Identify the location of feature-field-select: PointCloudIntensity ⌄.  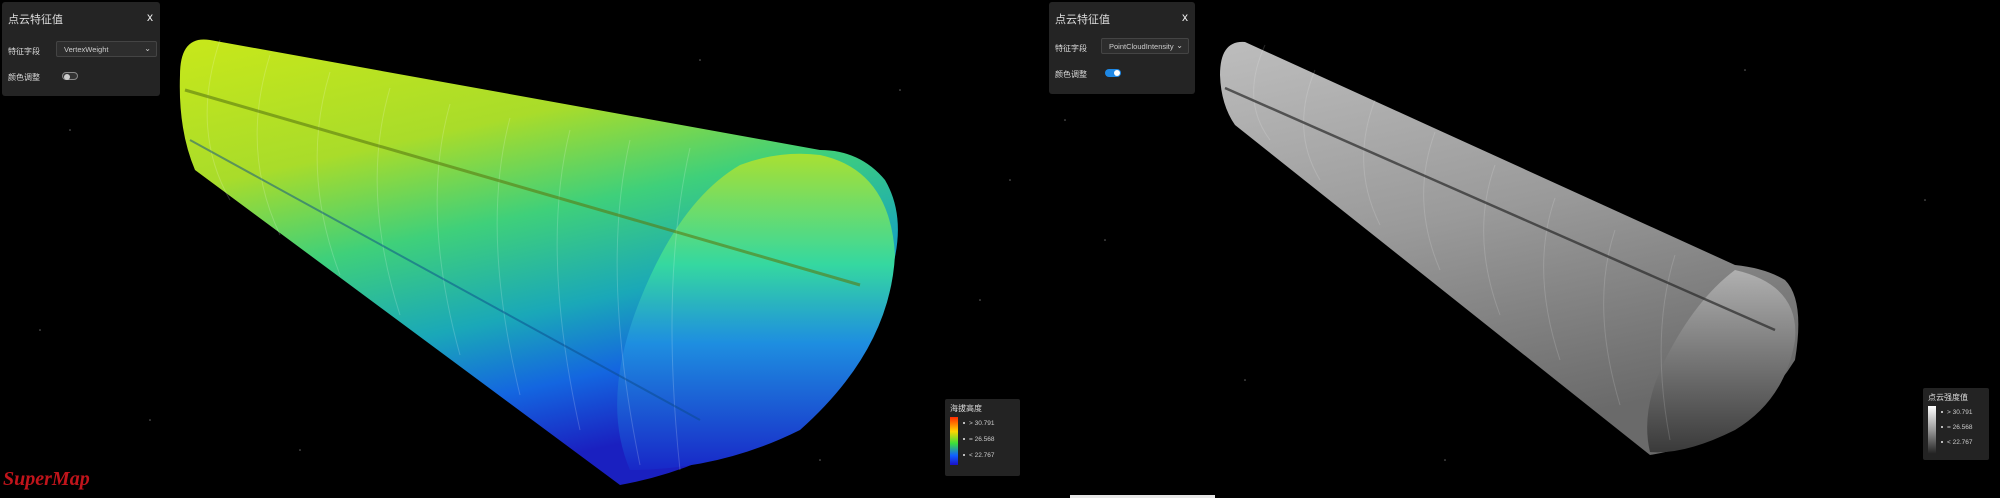
(1145, 46).